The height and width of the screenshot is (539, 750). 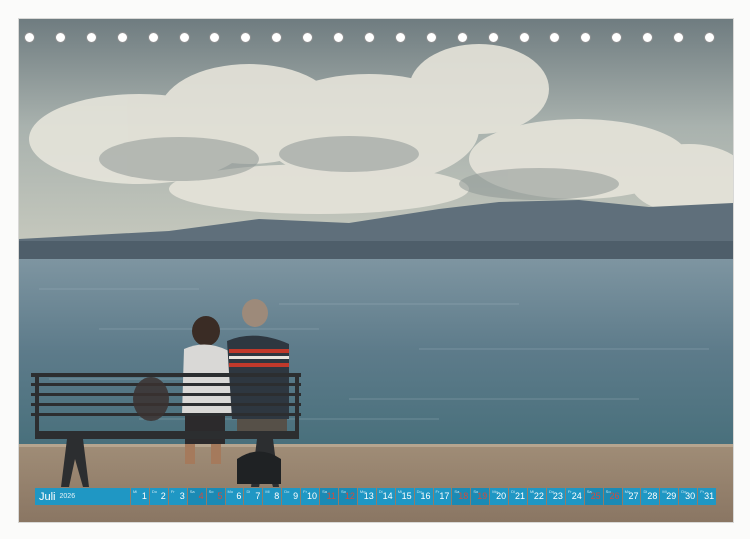 What do you see at coordinates (201, 496) in the screenshot?
I see `day-number: 4` at bounding box center [201, 496].